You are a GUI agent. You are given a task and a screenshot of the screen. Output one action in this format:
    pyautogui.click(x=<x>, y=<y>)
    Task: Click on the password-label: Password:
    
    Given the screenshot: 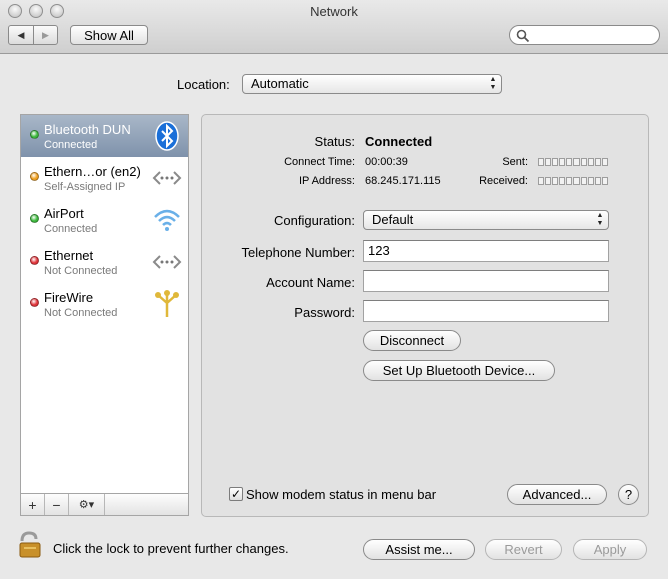 What is the action you would take?
    pyautogui.click(x=324, y=312)
    